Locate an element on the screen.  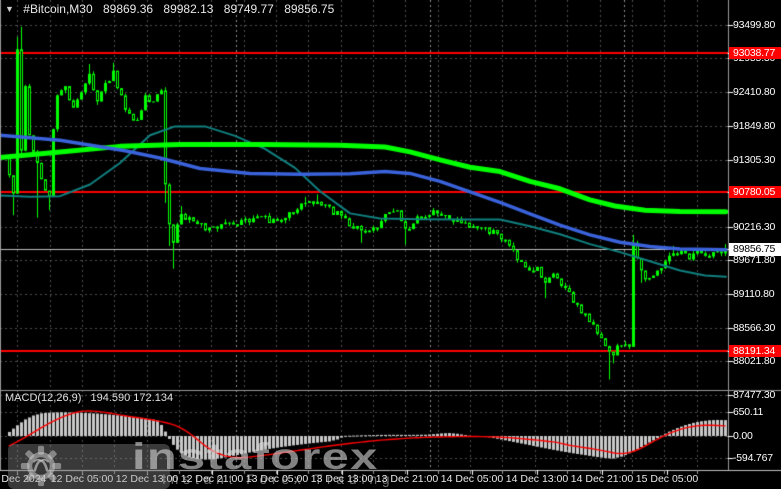
macd-params-label: MACD(12,26,9) is located at coordinates (43, 398).